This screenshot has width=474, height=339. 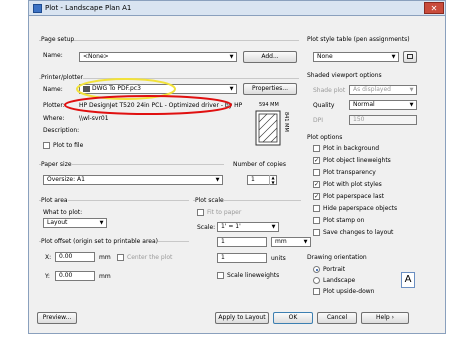 I want to click on quality-select: Normal ▼, so click(x=383, y=105).